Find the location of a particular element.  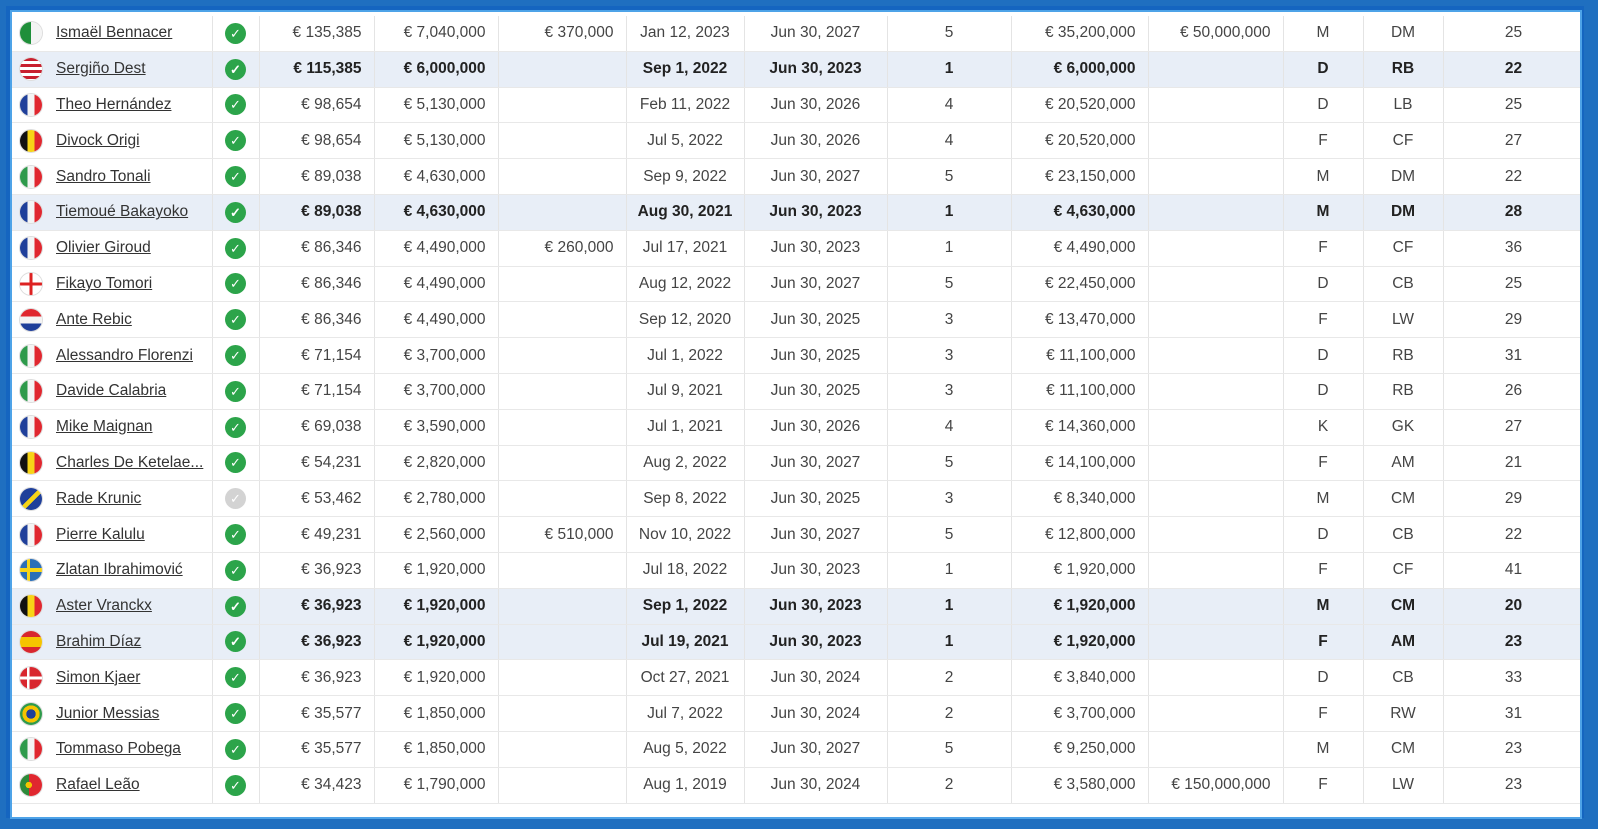

position-detail-cell: CM is located at coordinates (1403, 499).